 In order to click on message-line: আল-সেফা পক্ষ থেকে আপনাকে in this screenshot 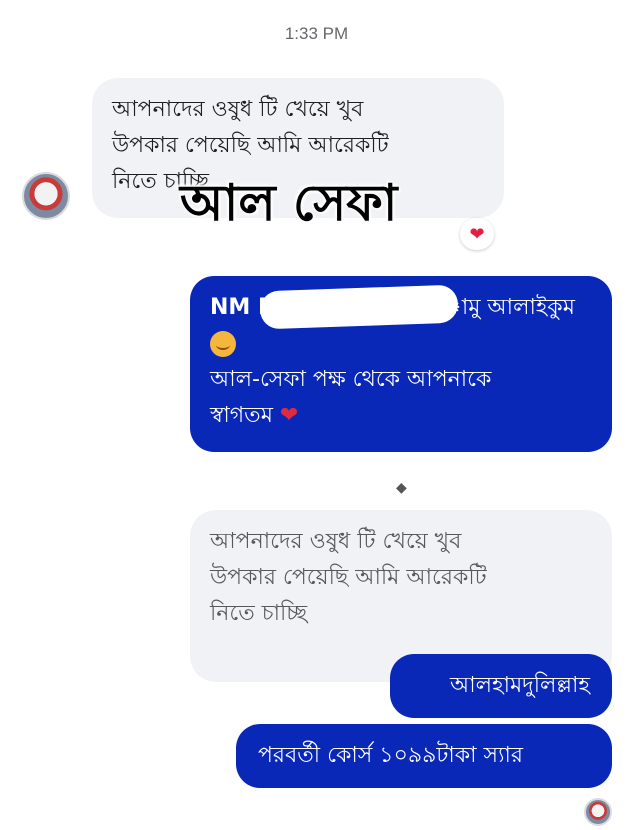, I will do `click(351, 379)`.